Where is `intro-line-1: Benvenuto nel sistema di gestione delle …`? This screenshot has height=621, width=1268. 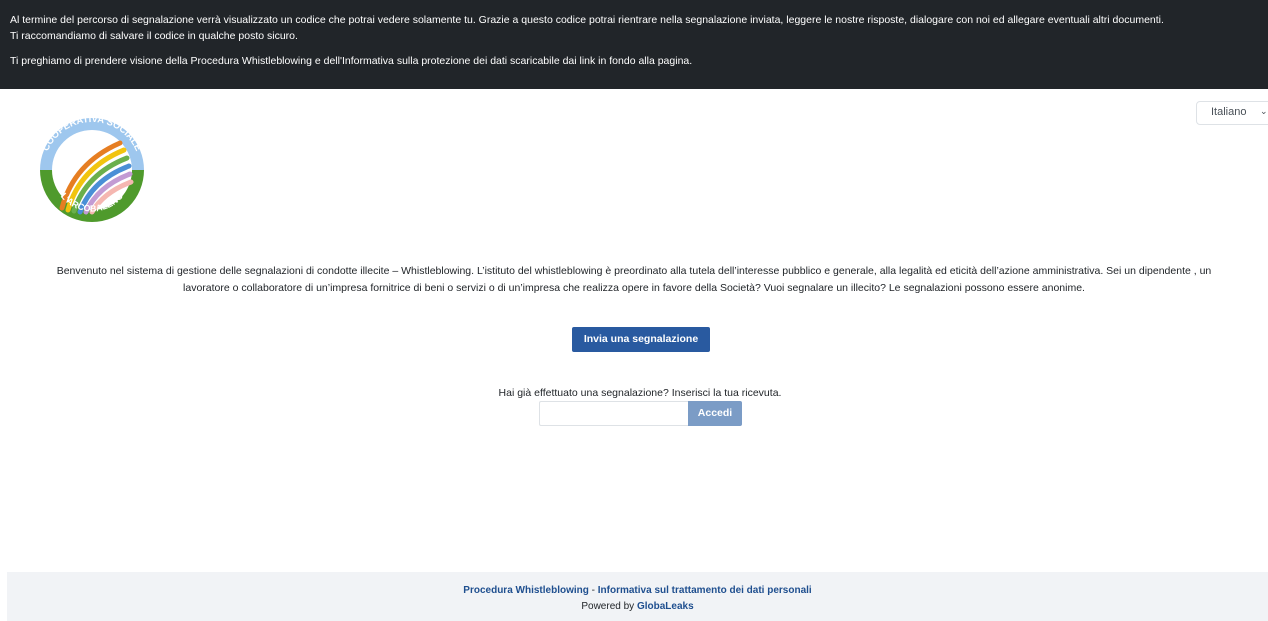
intro-line-1: Benvenuto nel sistema di gestione delle … is located at coordinates (634, 271).